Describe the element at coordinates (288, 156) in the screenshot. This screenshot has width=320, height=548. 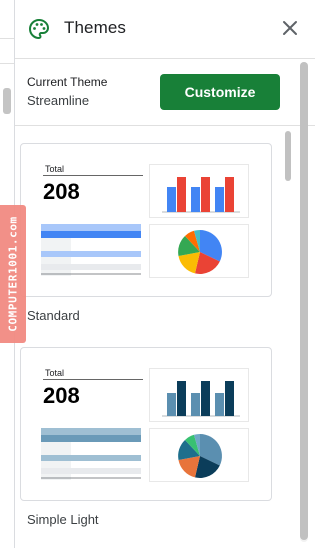
I see `themes-scrollbar-thumb` at that location.